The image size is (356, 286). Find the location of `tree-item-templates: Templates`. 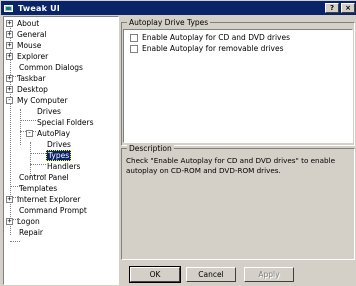

tree-item-templates: Templates is located at coordinates (38, 188).